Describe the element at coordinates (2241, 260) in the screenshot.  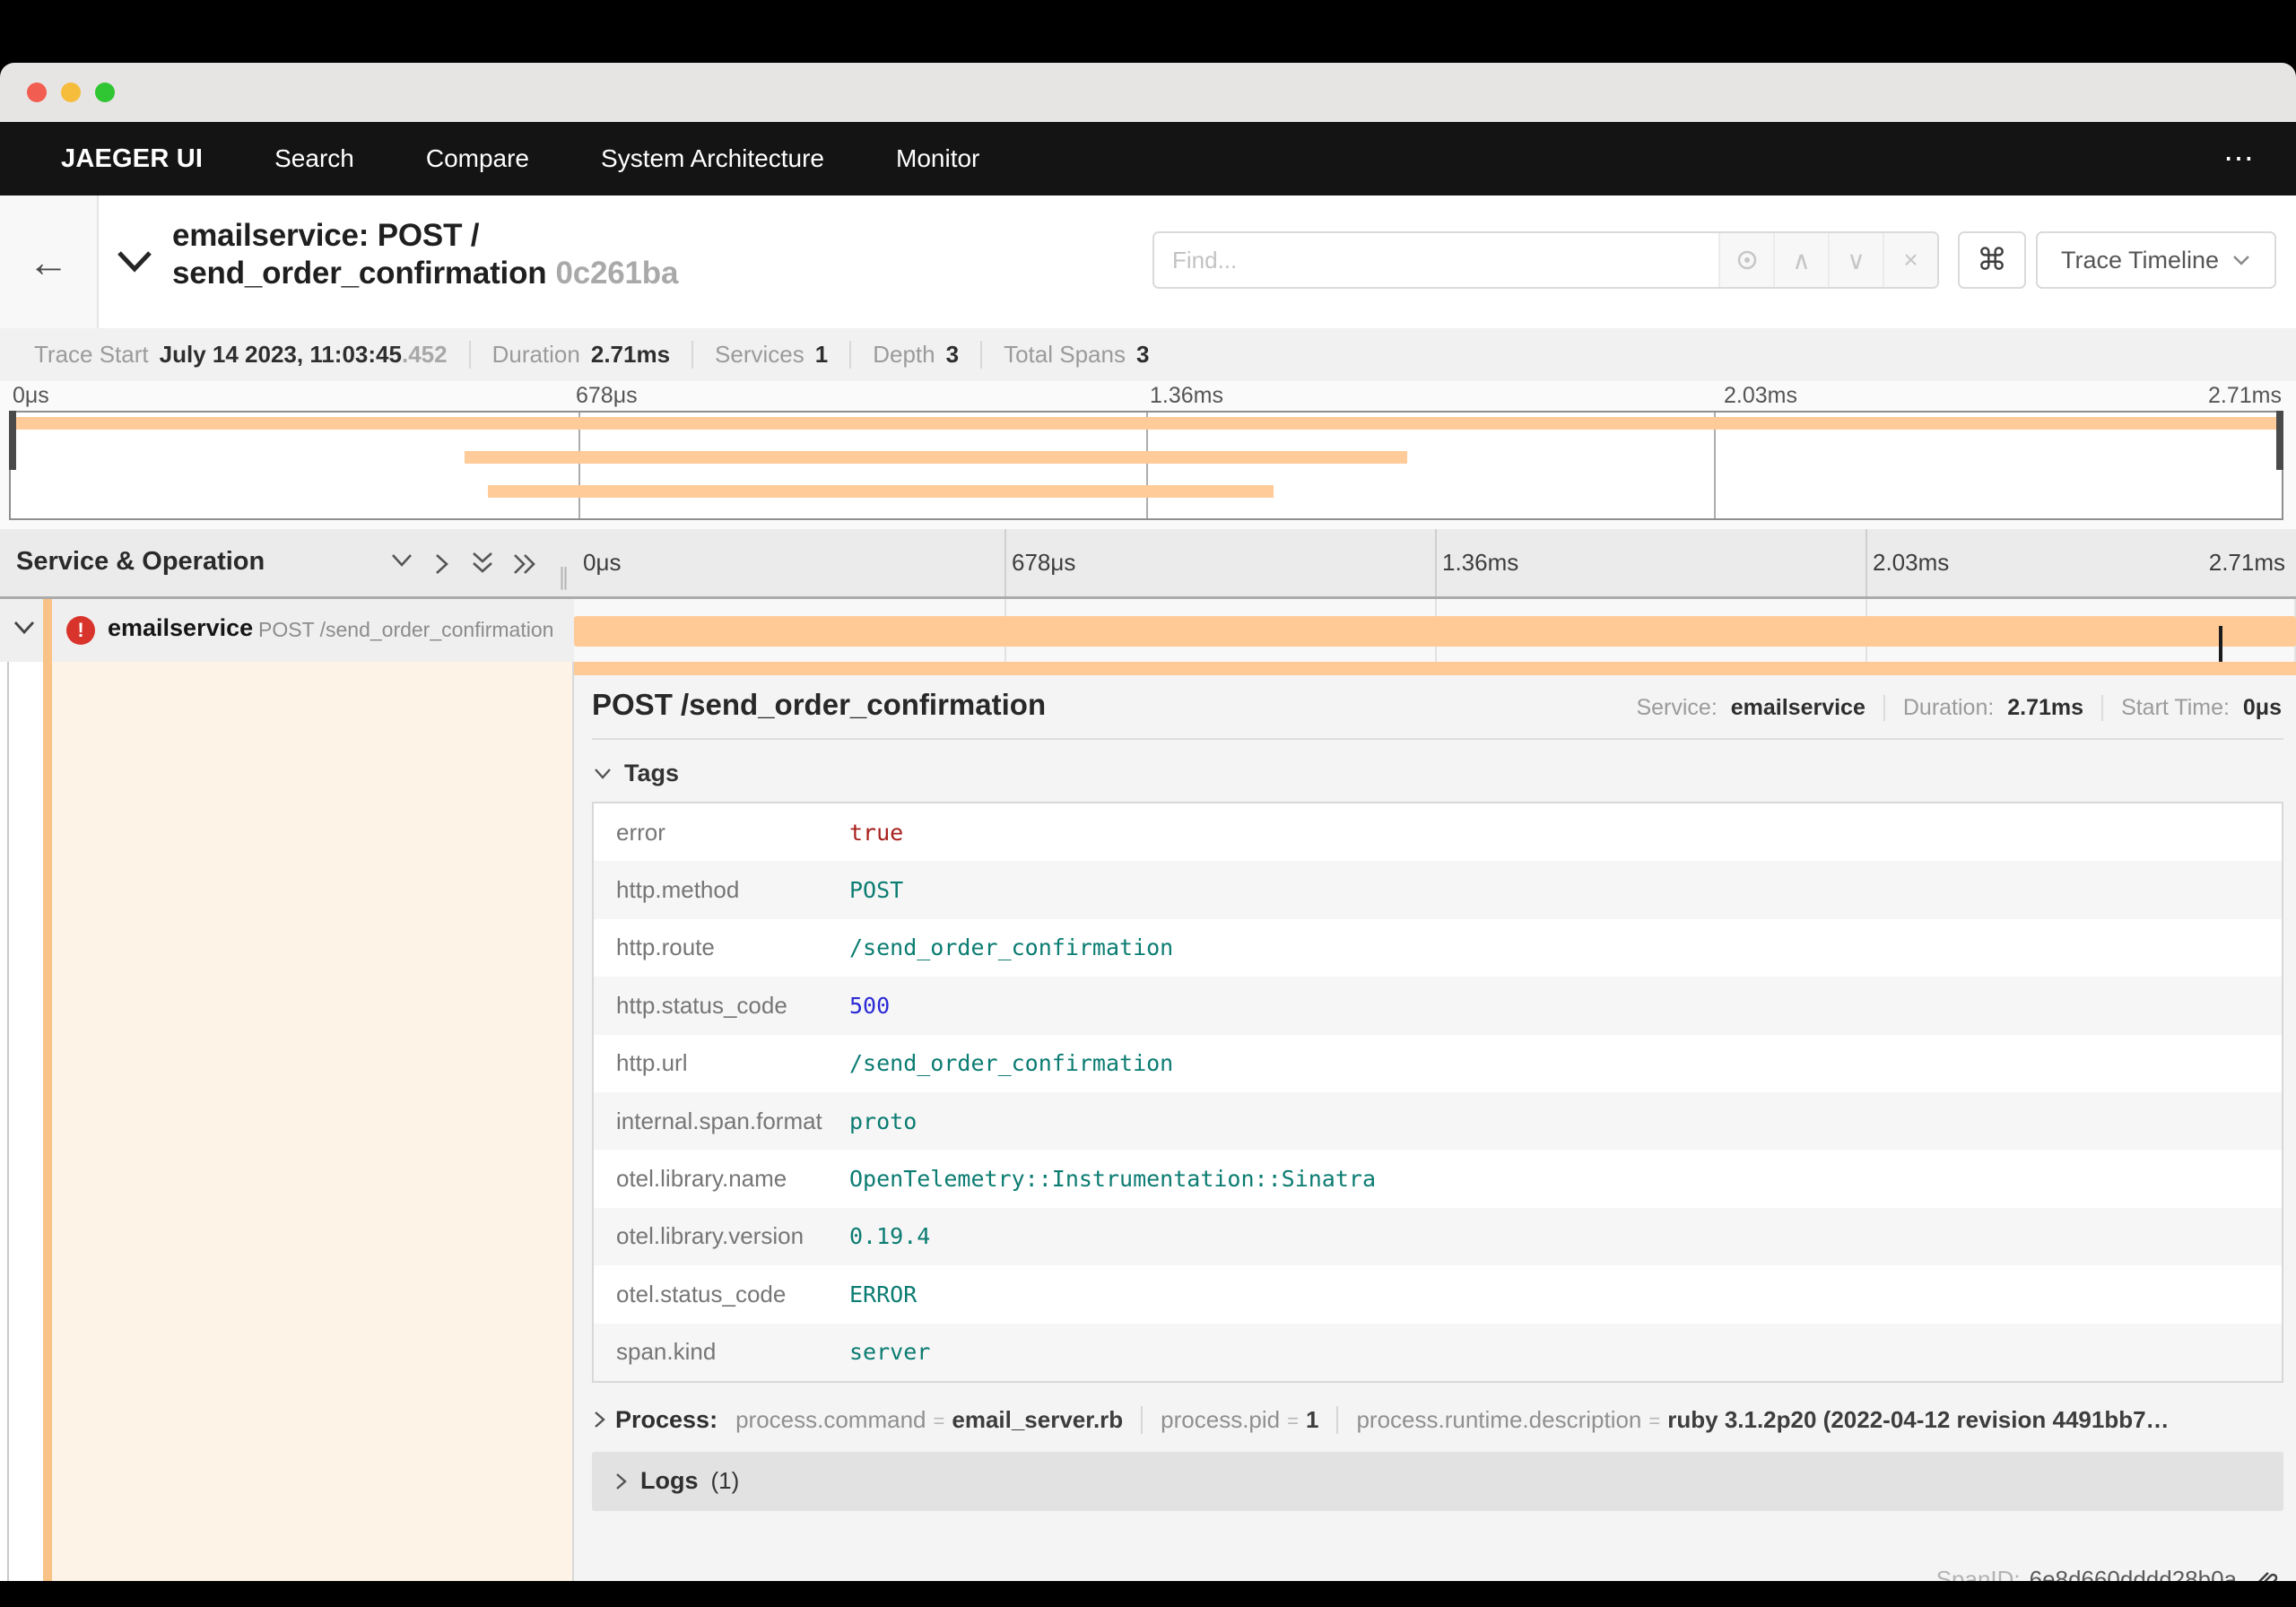
I see `chevron-down-icon` at that location.